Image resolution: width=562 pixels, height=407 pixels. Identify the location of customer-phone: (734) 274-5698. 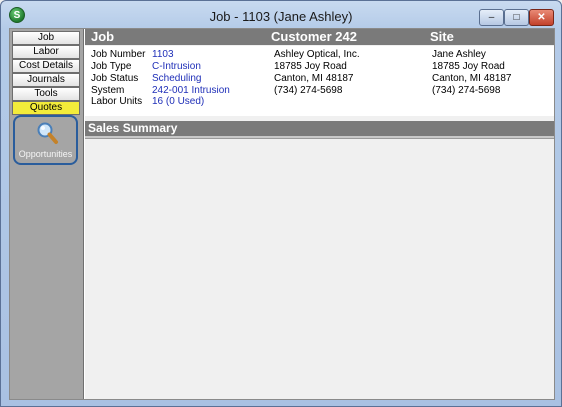
(308, 90).